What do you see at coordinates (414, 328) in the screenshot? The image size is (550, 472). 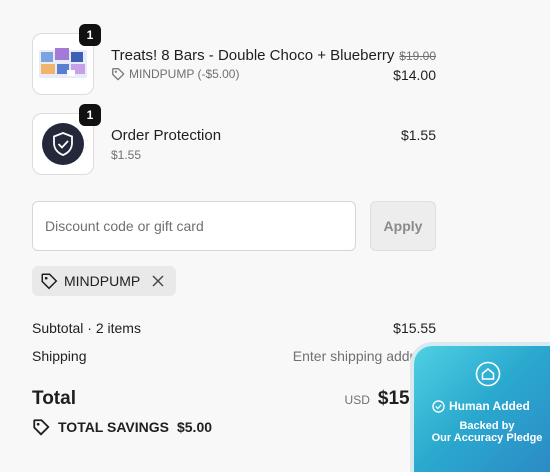 I see `subtotal-value: $15.55` at bounding box center [414, 328].